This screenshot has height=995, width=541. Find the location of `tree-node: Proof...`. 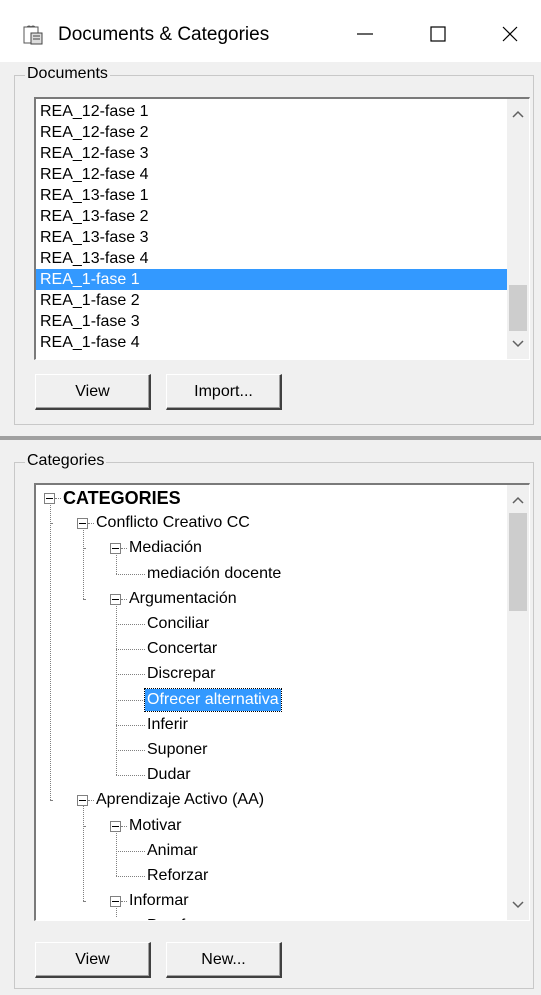

tree-node: Proof... is located at coordinates (173, 917).